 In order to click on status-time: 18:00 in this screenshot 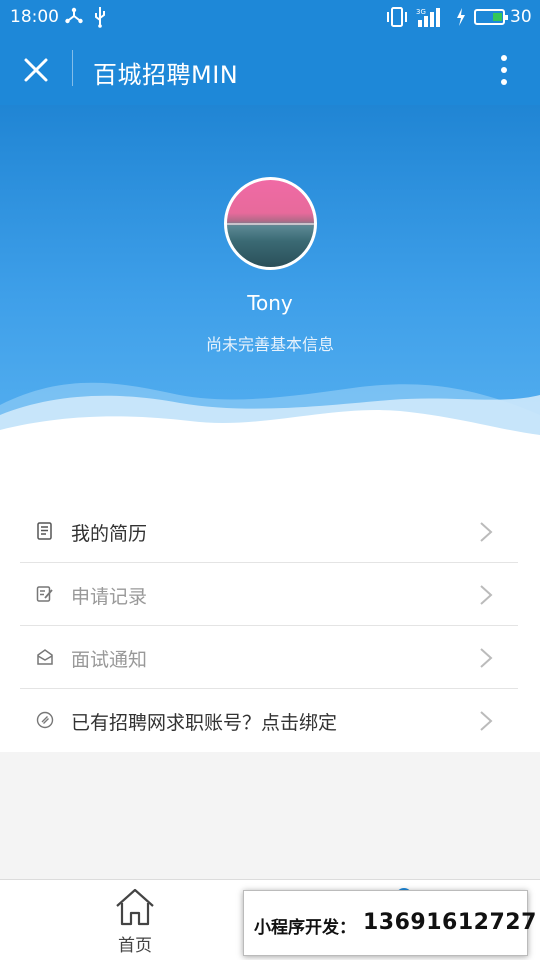, I will do `click(34, 17)`.